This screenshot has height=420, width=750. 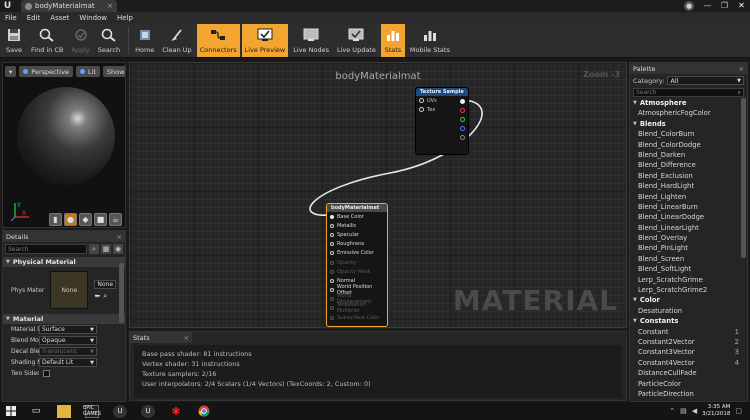 What do you see at coordinates (743, 178) in the screenshot?
I see `palette-scrollbar` at bounding box center [743, 178].